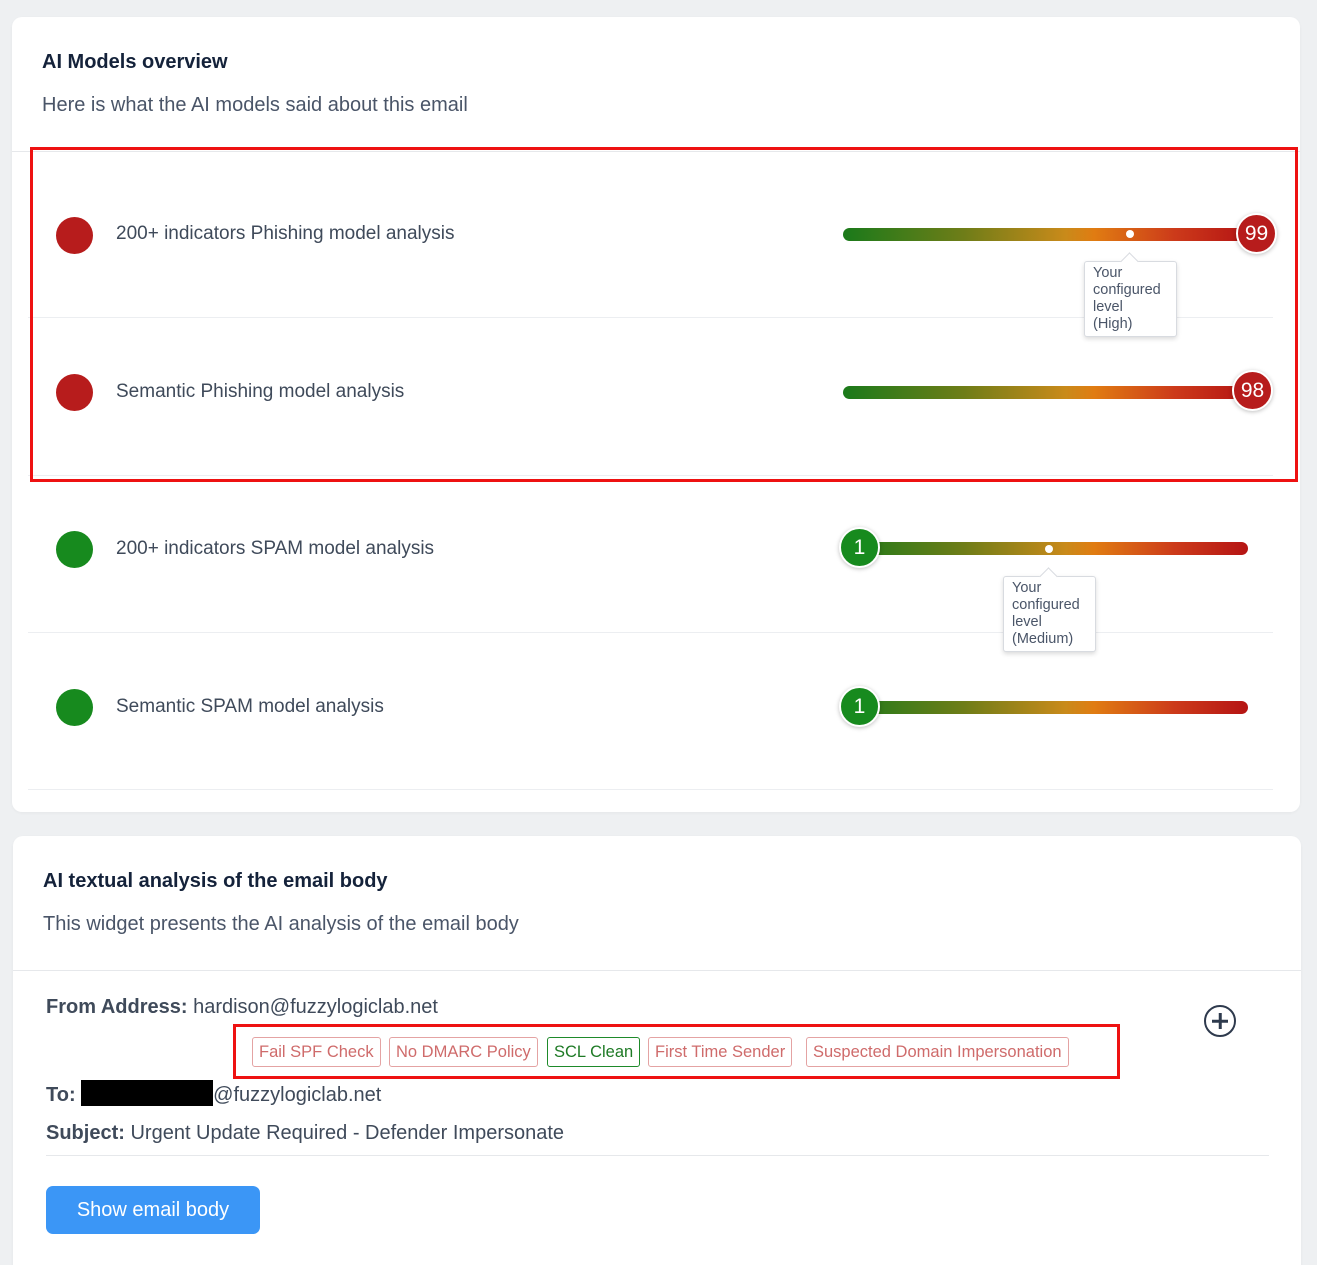 This screenshot has width=1317, height=1265. What do you see at coordinates (215, 881) in the screenshot?
I see `textual-title: AI textual analysis of the email body` at bounding box center [215, 881].